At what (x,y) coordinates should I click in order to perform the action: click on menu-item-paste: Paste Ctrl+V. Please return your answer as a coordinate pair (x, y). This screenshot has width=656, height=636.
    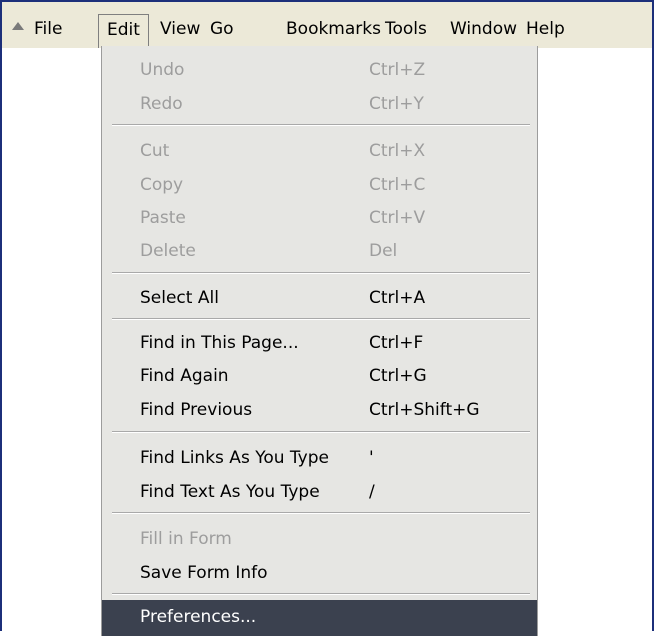
    Looking at the image, I should click on (319, 218).